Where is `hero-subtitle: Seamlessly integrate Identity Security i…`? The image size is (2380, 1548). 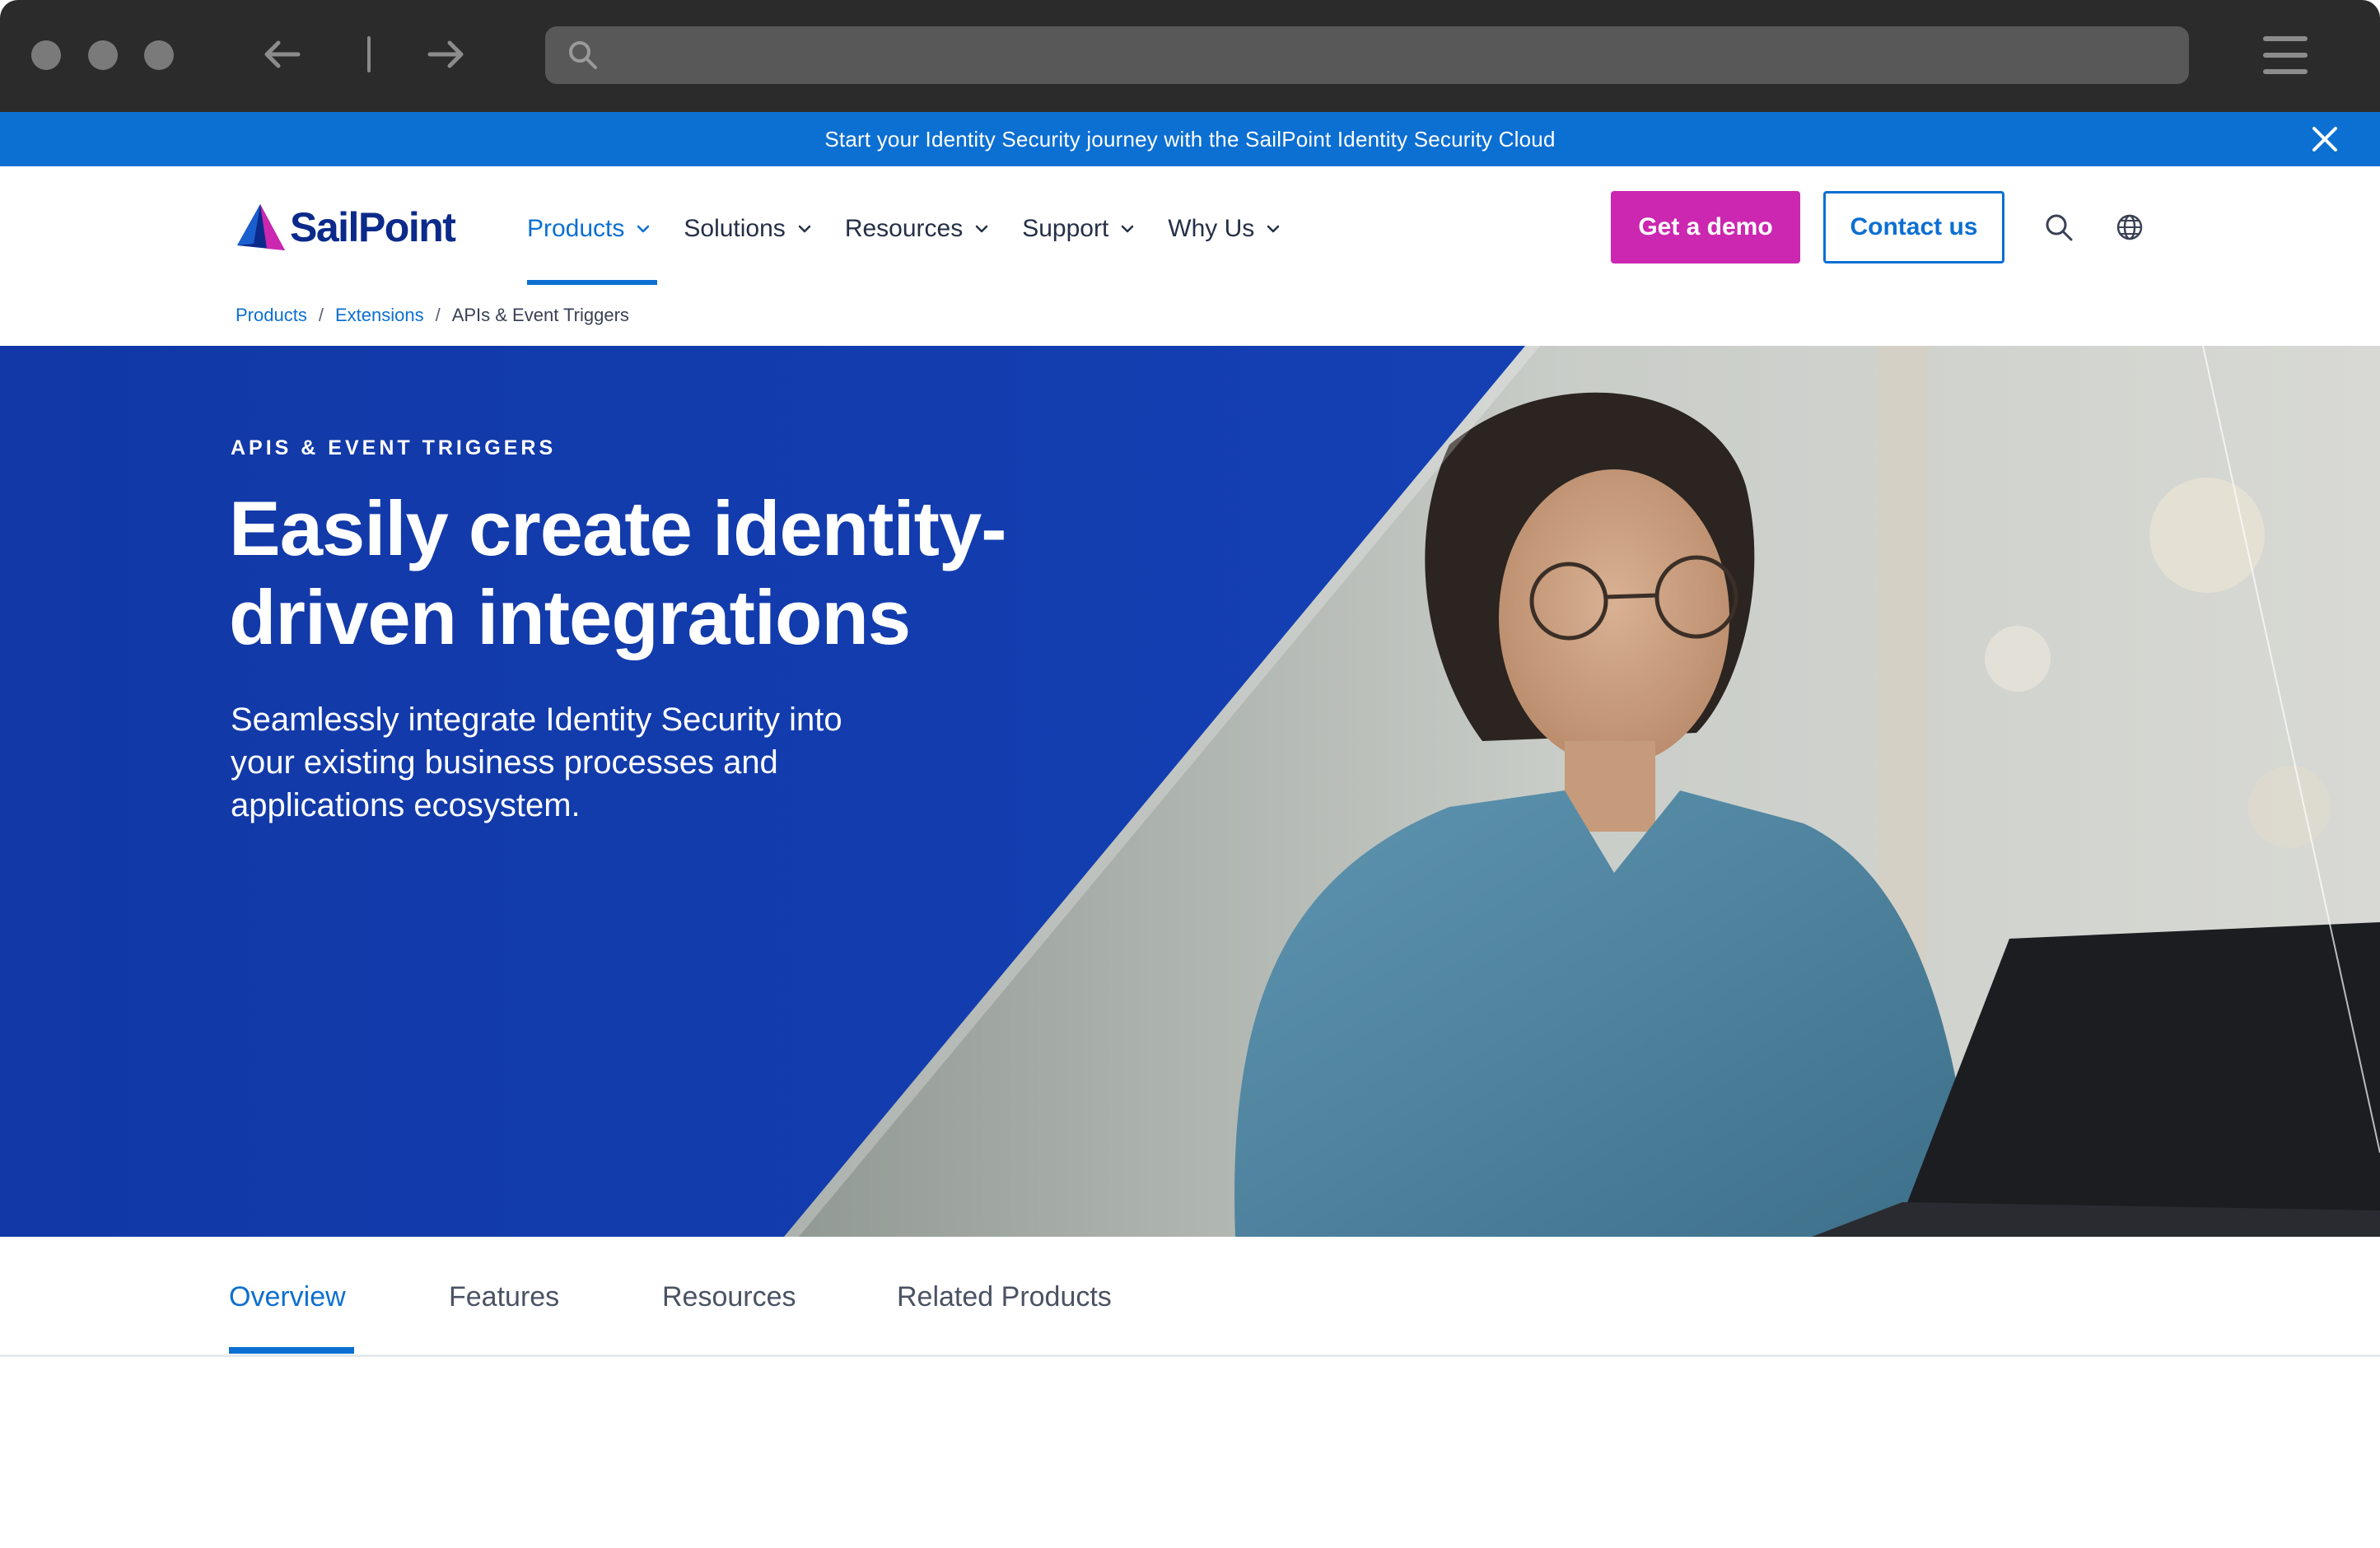 hero-subtitle: Seamlessly integrate Identity Security i… is located at coordinates (536, 763).